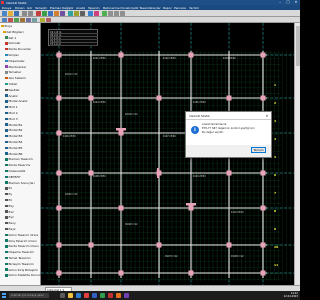 The height and width of the screenshot is (300, 320). What do you see at coordinates (267, 116) in the screenshot?
I see `dialog-close-button: ✕` at bounding box center [267, 116].